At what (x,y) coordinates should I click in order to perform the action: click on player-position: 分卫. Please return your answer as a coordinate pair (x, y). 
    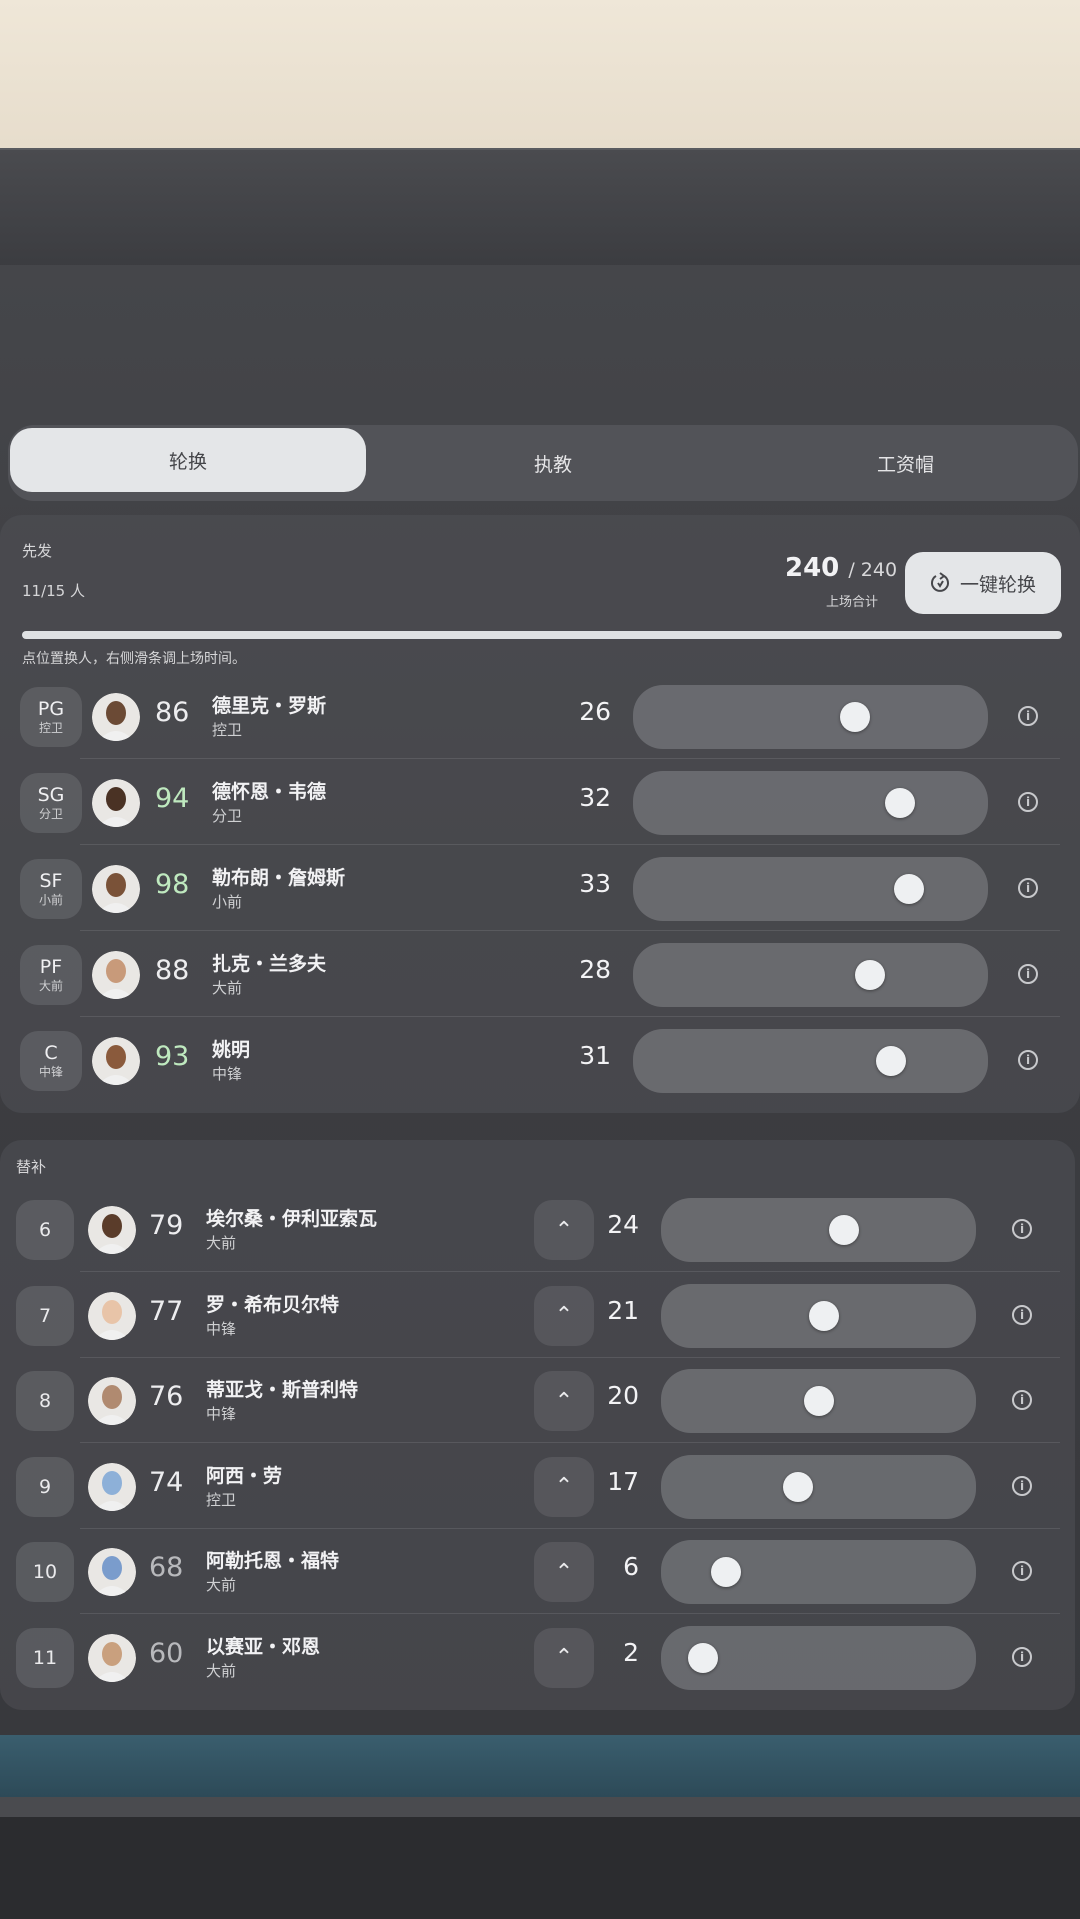
    Looking at the image, I should click on (227, 816).